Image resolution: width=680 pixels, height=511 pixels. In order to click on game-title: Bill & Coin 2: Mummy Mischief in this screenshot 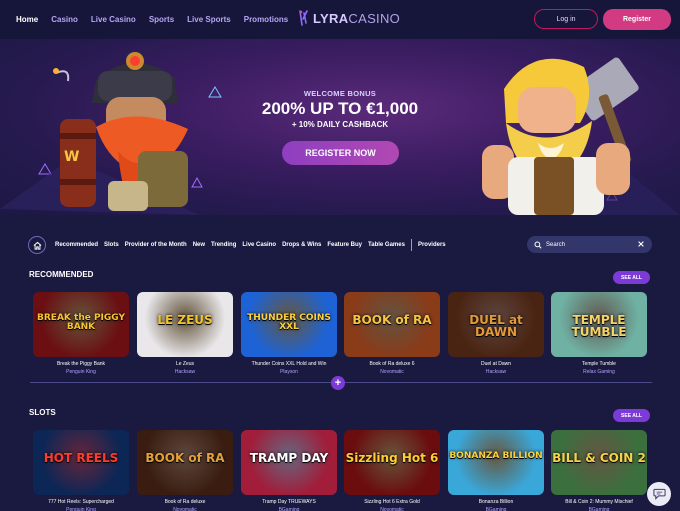, I will do `click(599, 502)`.